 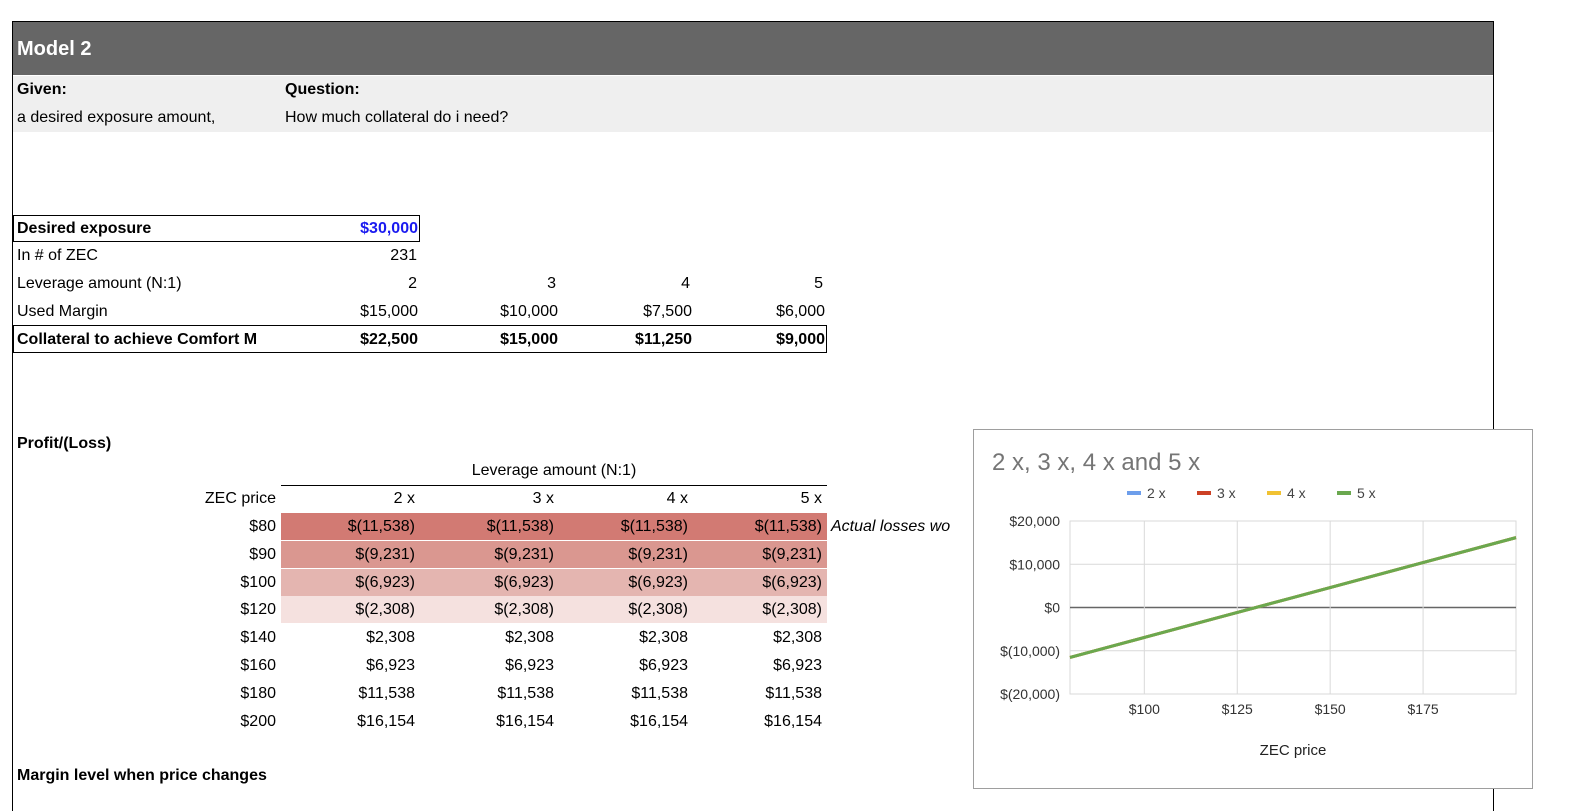 I want to click on margin-level-title: Margin level when price changes, so click(x=142, y=776).